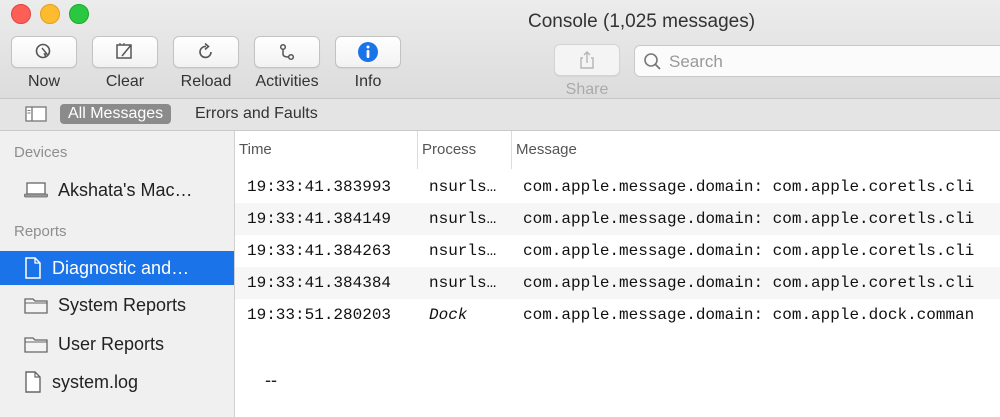 The width and height of the screenshot is (1000, 417). What do you see at coordinates (755, 150) in the screenshot?
I see `column-header-message: Message` at bounding box center [755, 150].